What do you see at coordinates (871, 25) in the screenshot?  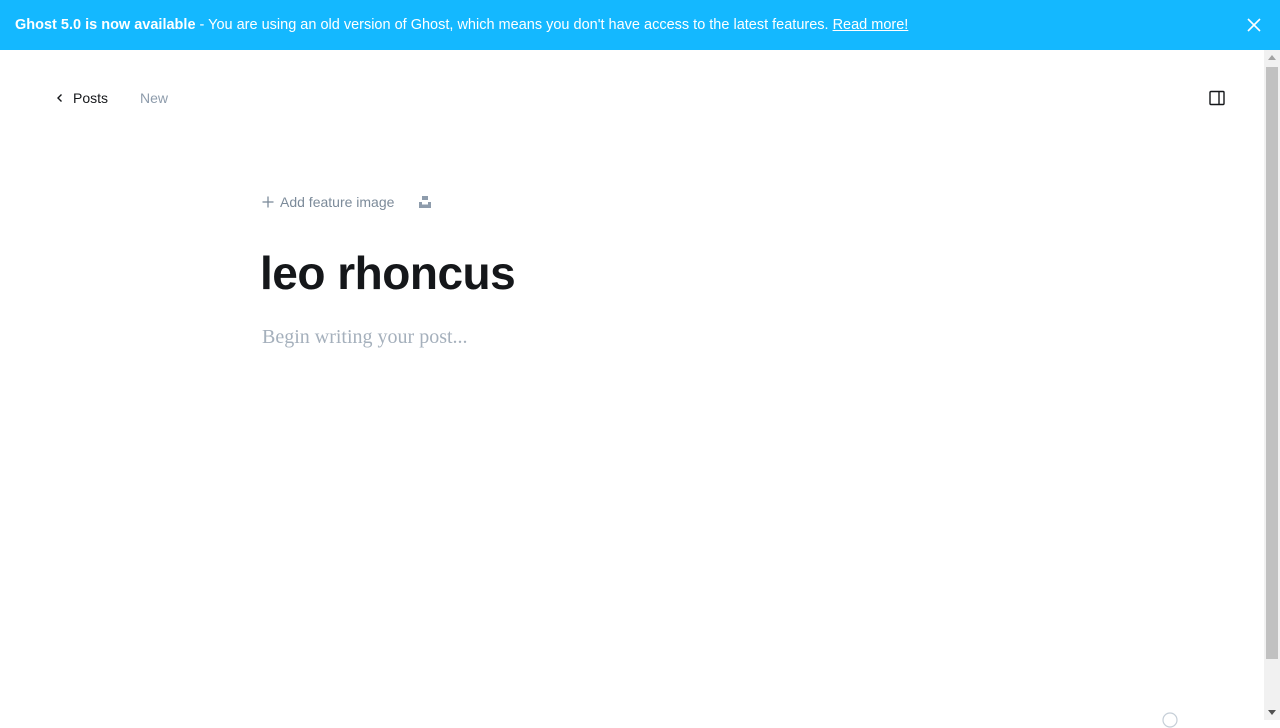 I see `read-more-link: Read more!` at bounding box center [871, 25].